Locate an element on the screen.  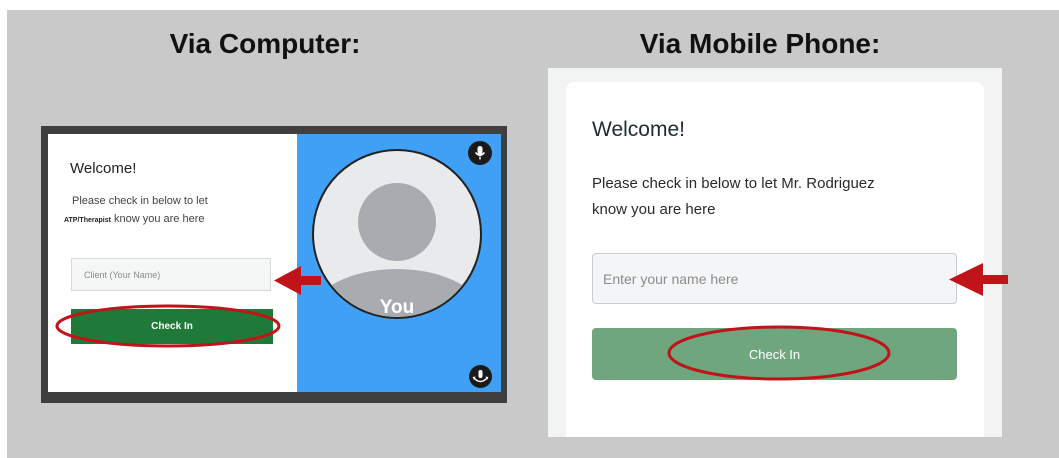
via-mobile-heading: Via Mobile Phone: is located at coordinates (760, 43).